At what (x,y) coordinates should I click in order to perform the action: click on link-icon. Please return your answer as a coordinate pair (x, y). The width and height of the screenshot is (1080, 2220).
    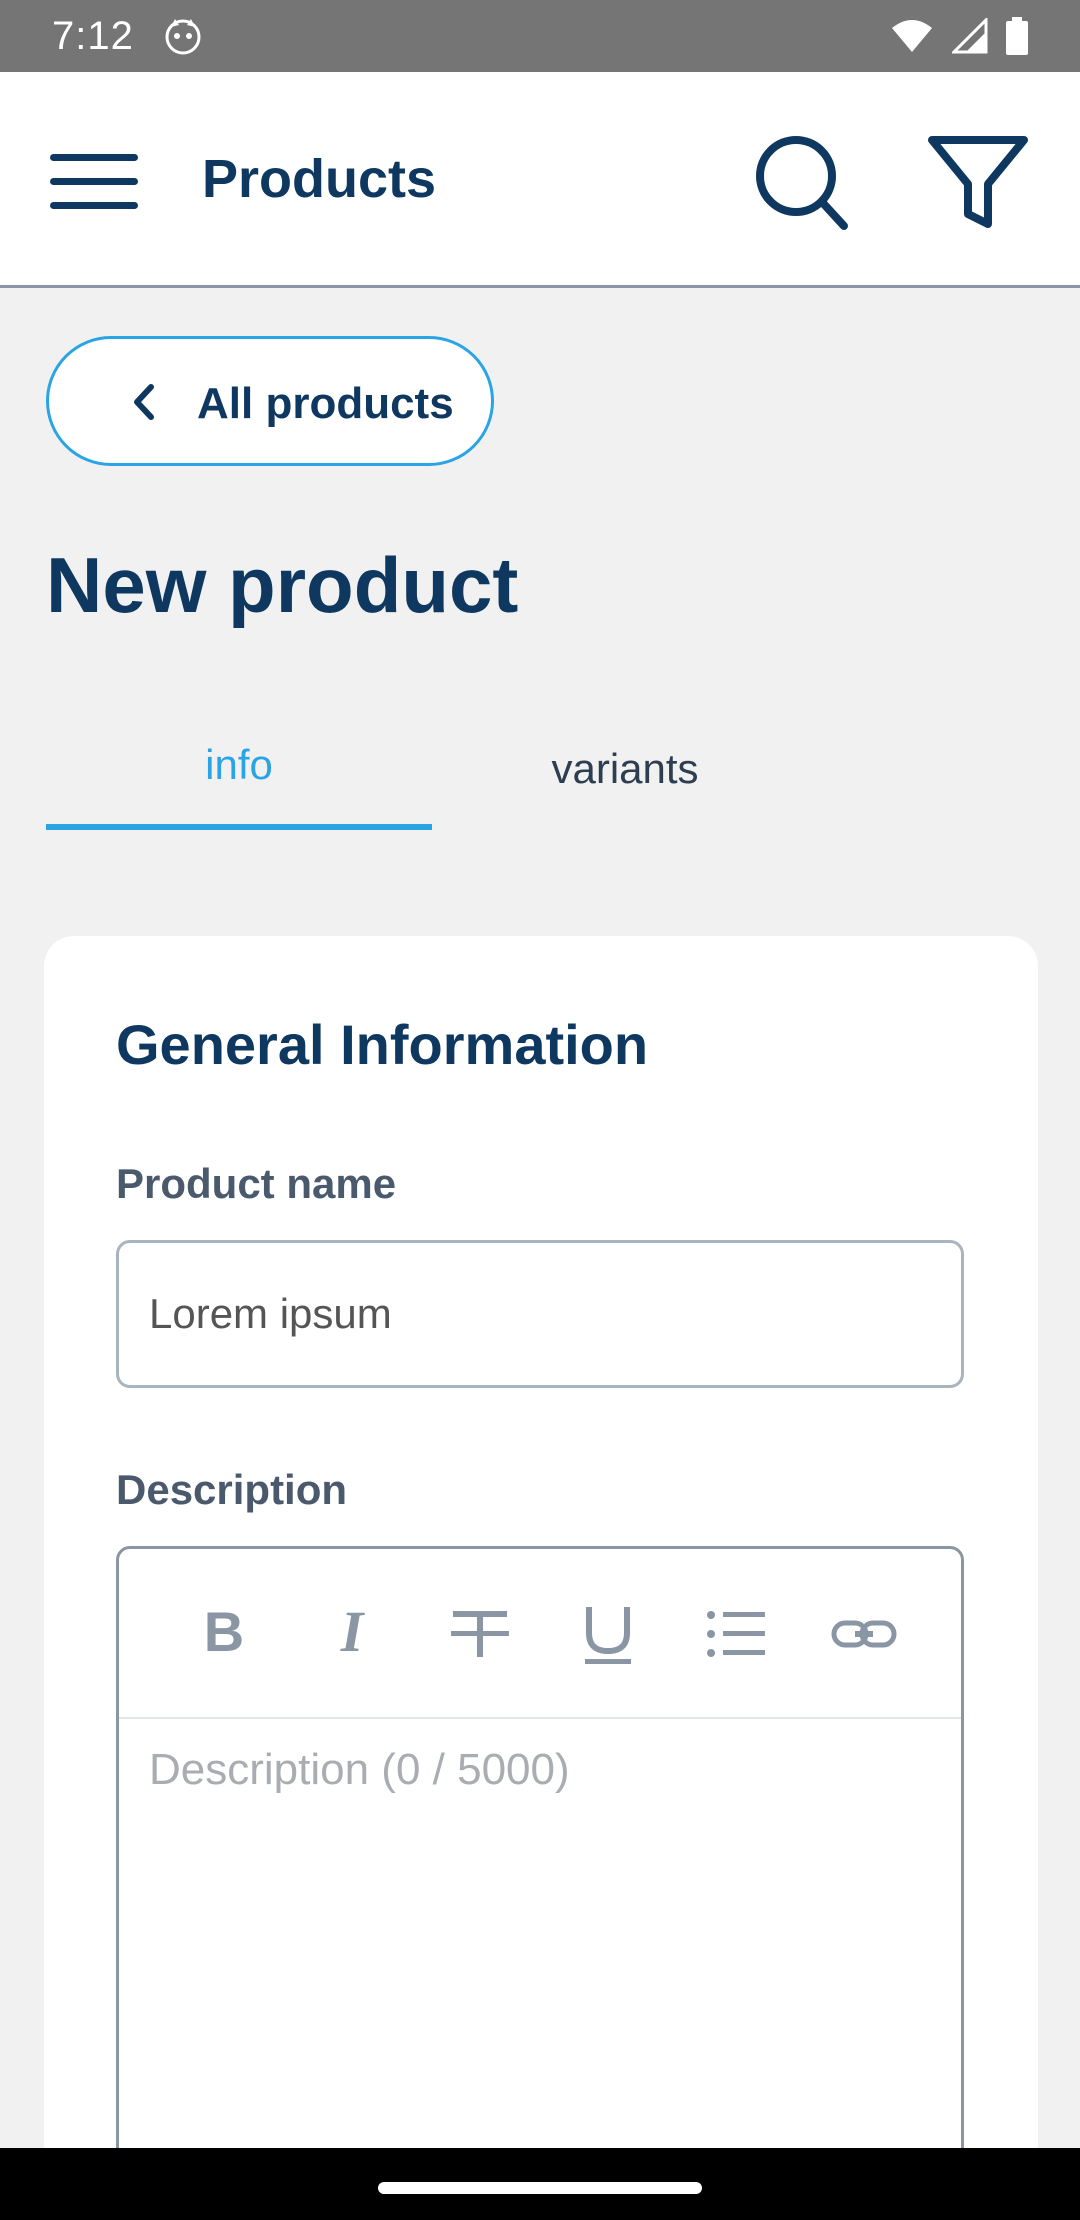
    Looking at the image, I should click on (864, 1634).